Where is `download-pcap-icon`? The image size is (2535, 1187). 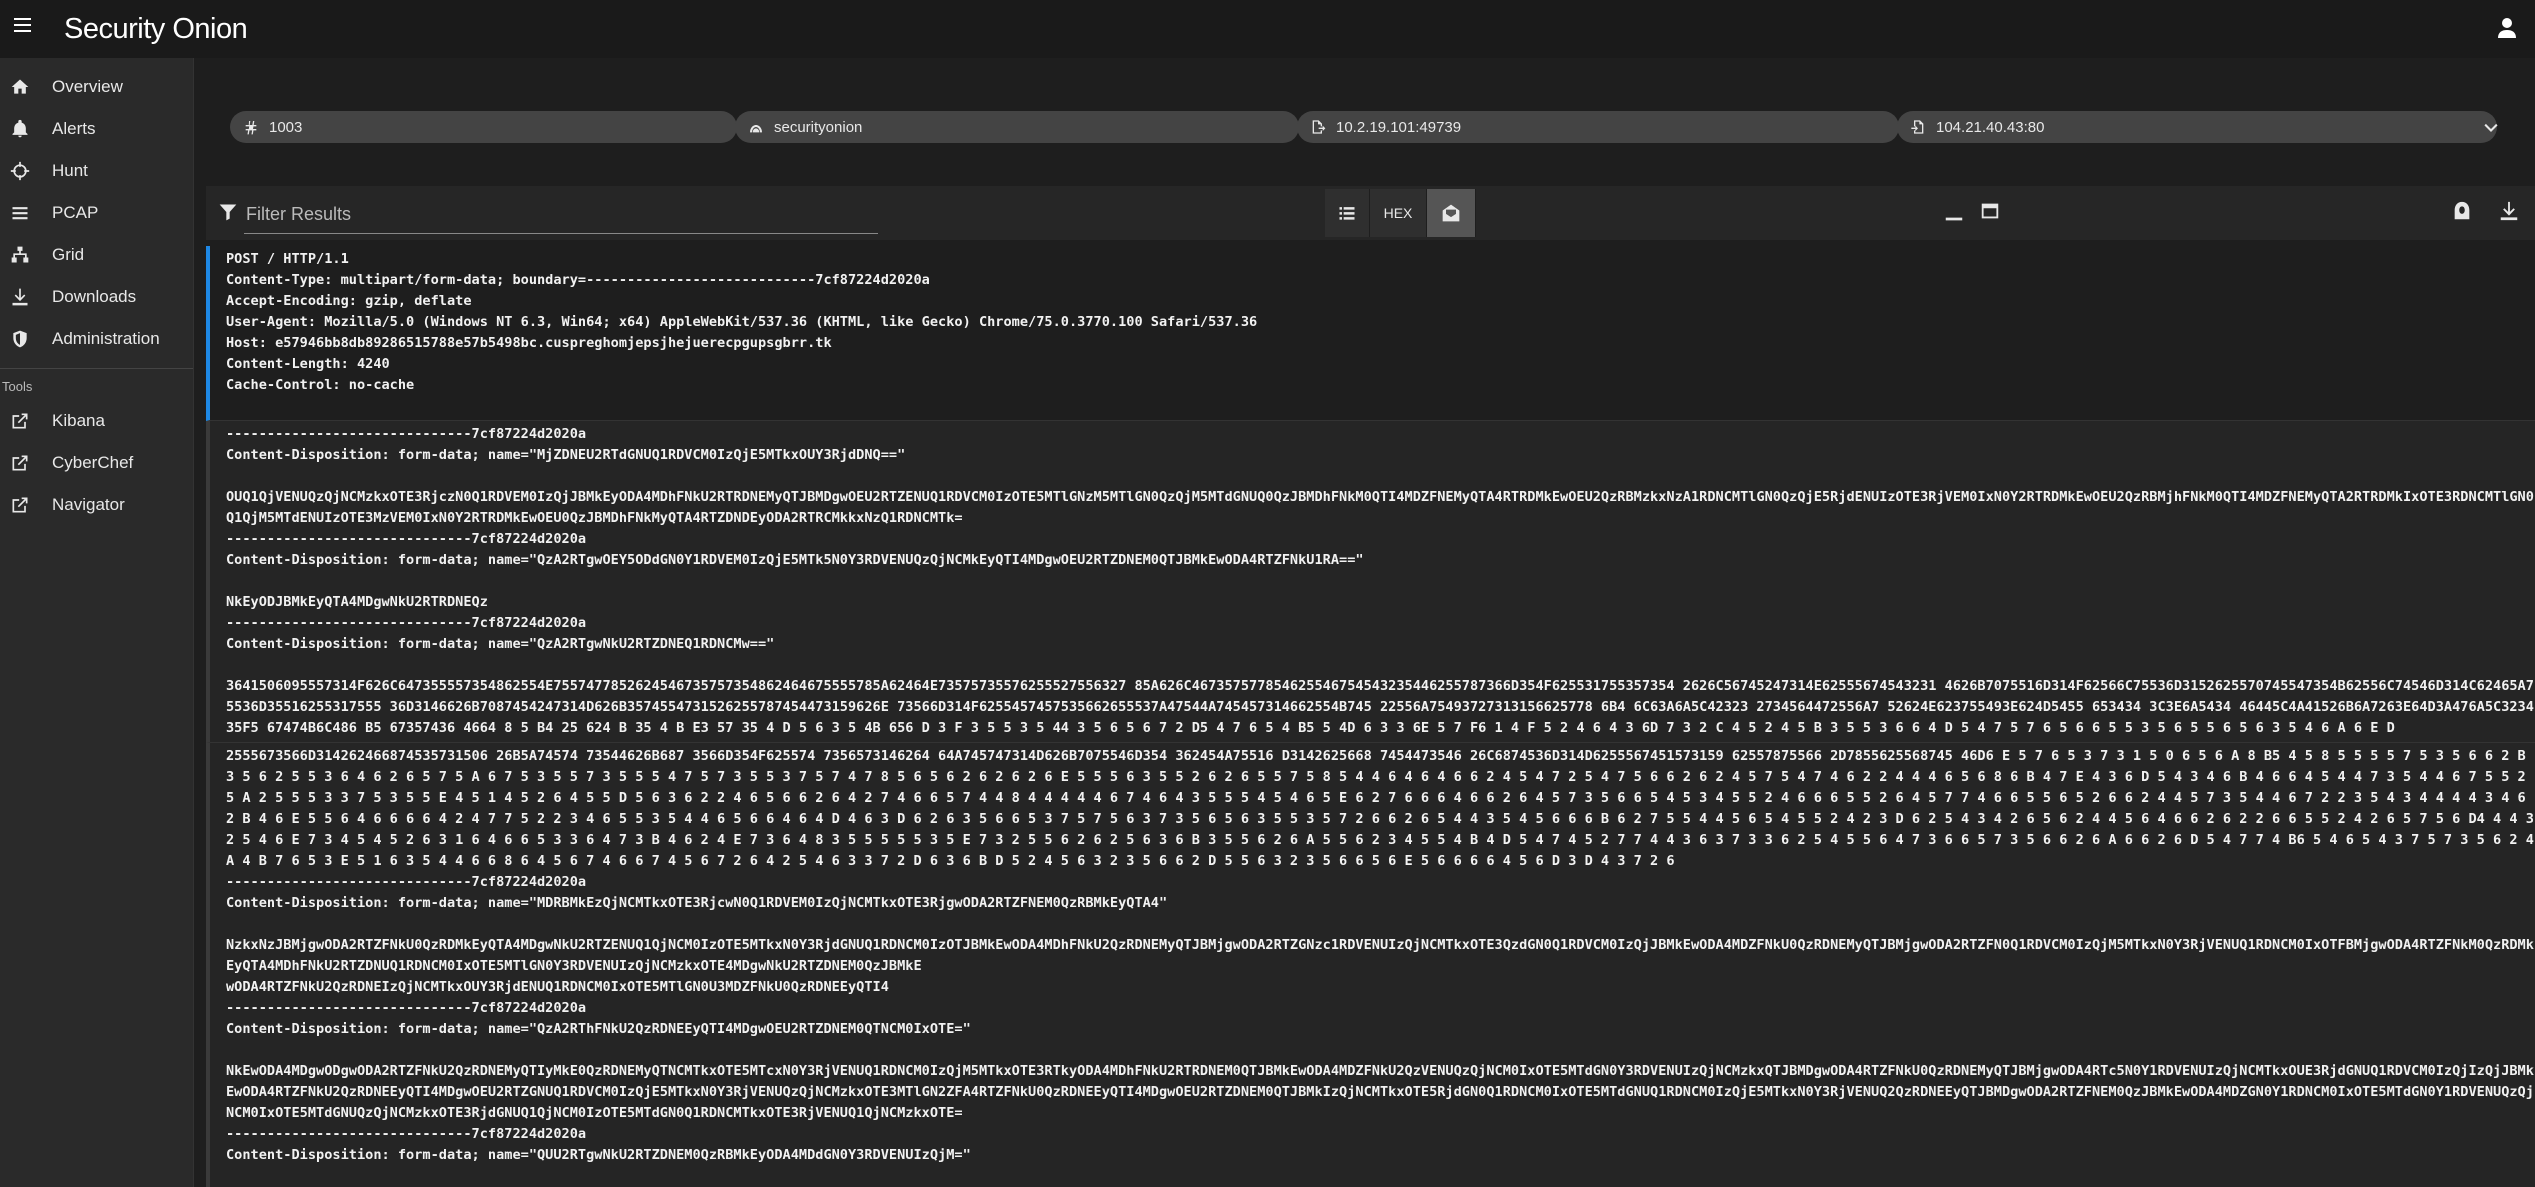 download-pcap-icon is located at coordinates (2509, 211).